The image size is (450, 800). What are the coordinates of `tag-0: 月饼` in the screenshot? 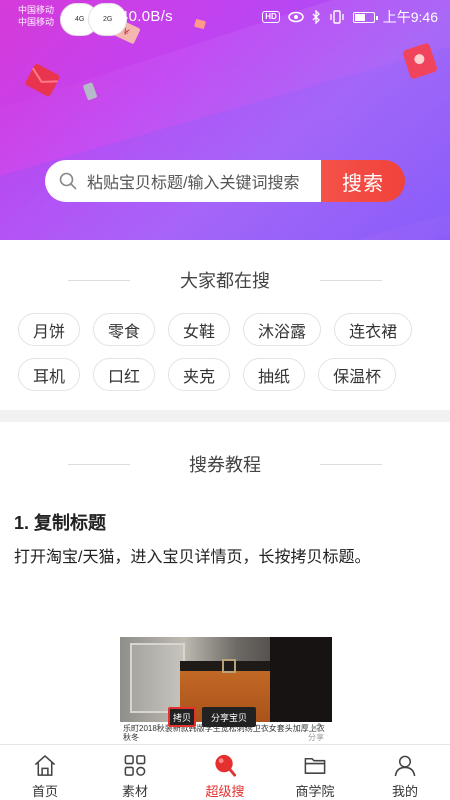 It's located at (49, 329).